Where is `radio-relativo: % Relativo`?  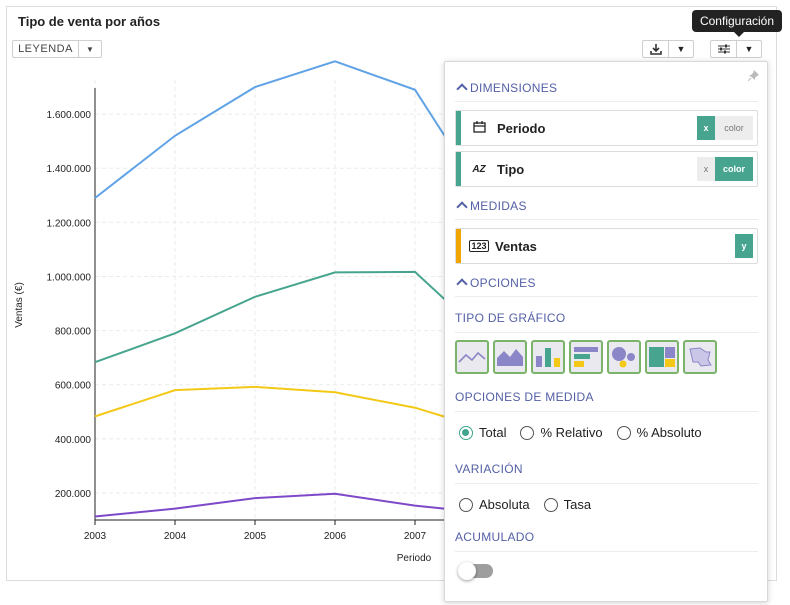
radio-relativo: % Relativo is located at coordinates (561, 432).